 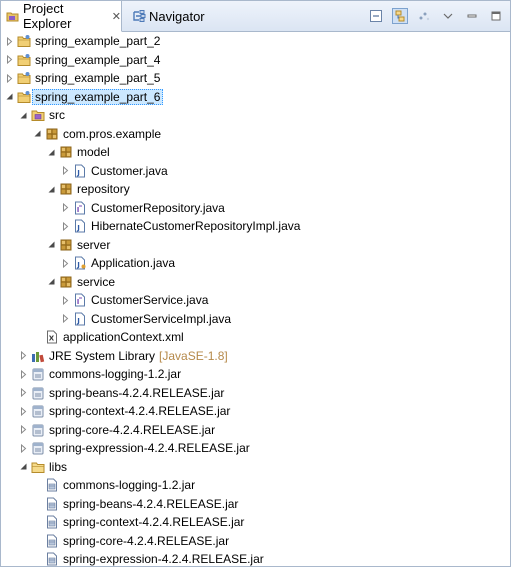 What do you see at coordinates (116, 16) in the screenshot?
I see `close-icon: ✕` at bounding box center [116, 16].